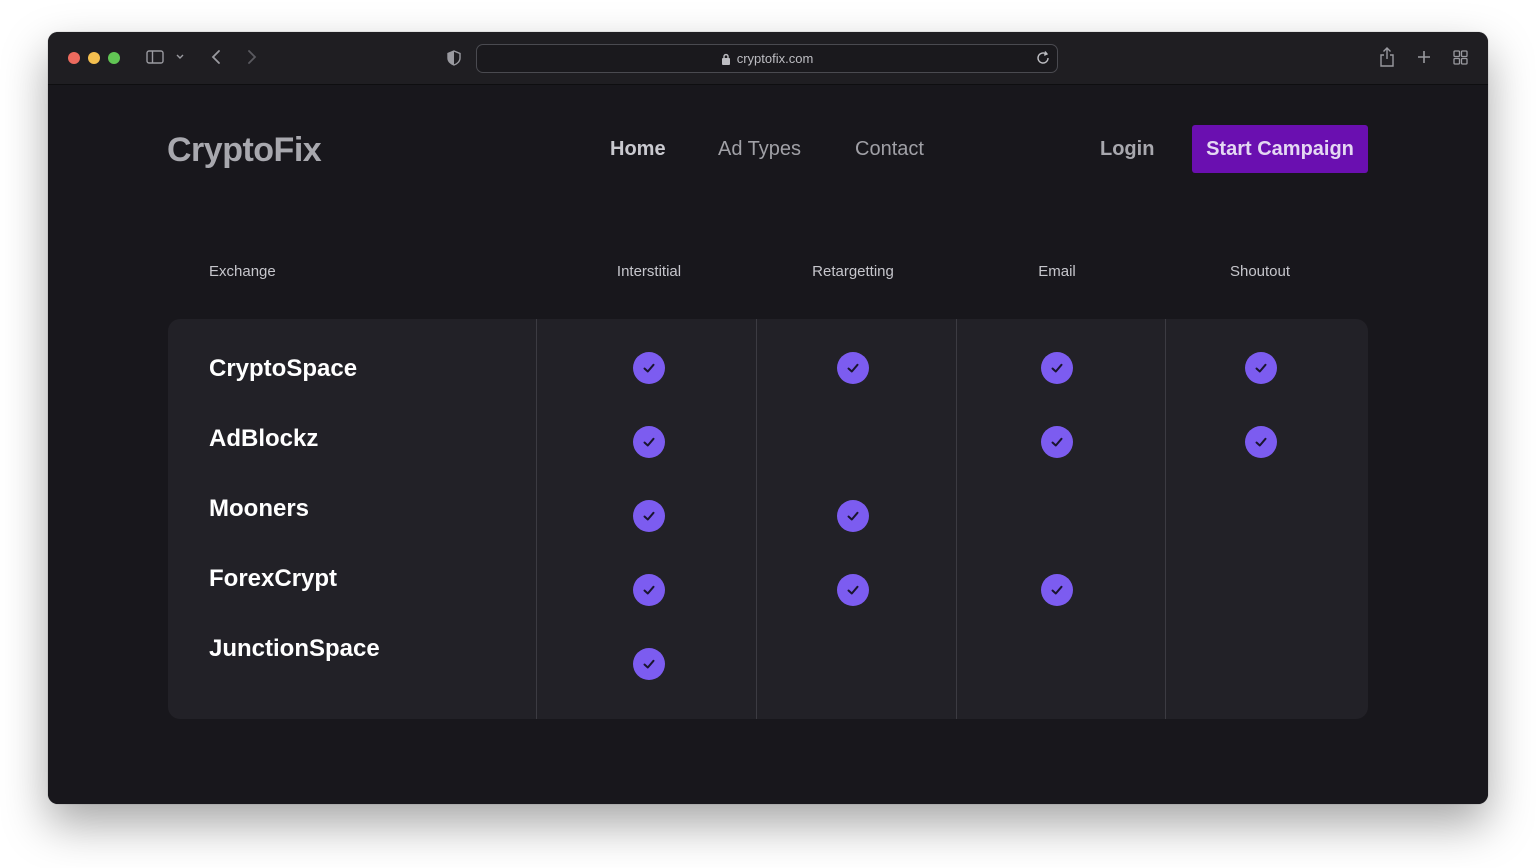 This screenshot has width=1536, height=868. Describe the element at coordinates (1460, 57) in the screenshot. I see `tabs-icon` at that location.